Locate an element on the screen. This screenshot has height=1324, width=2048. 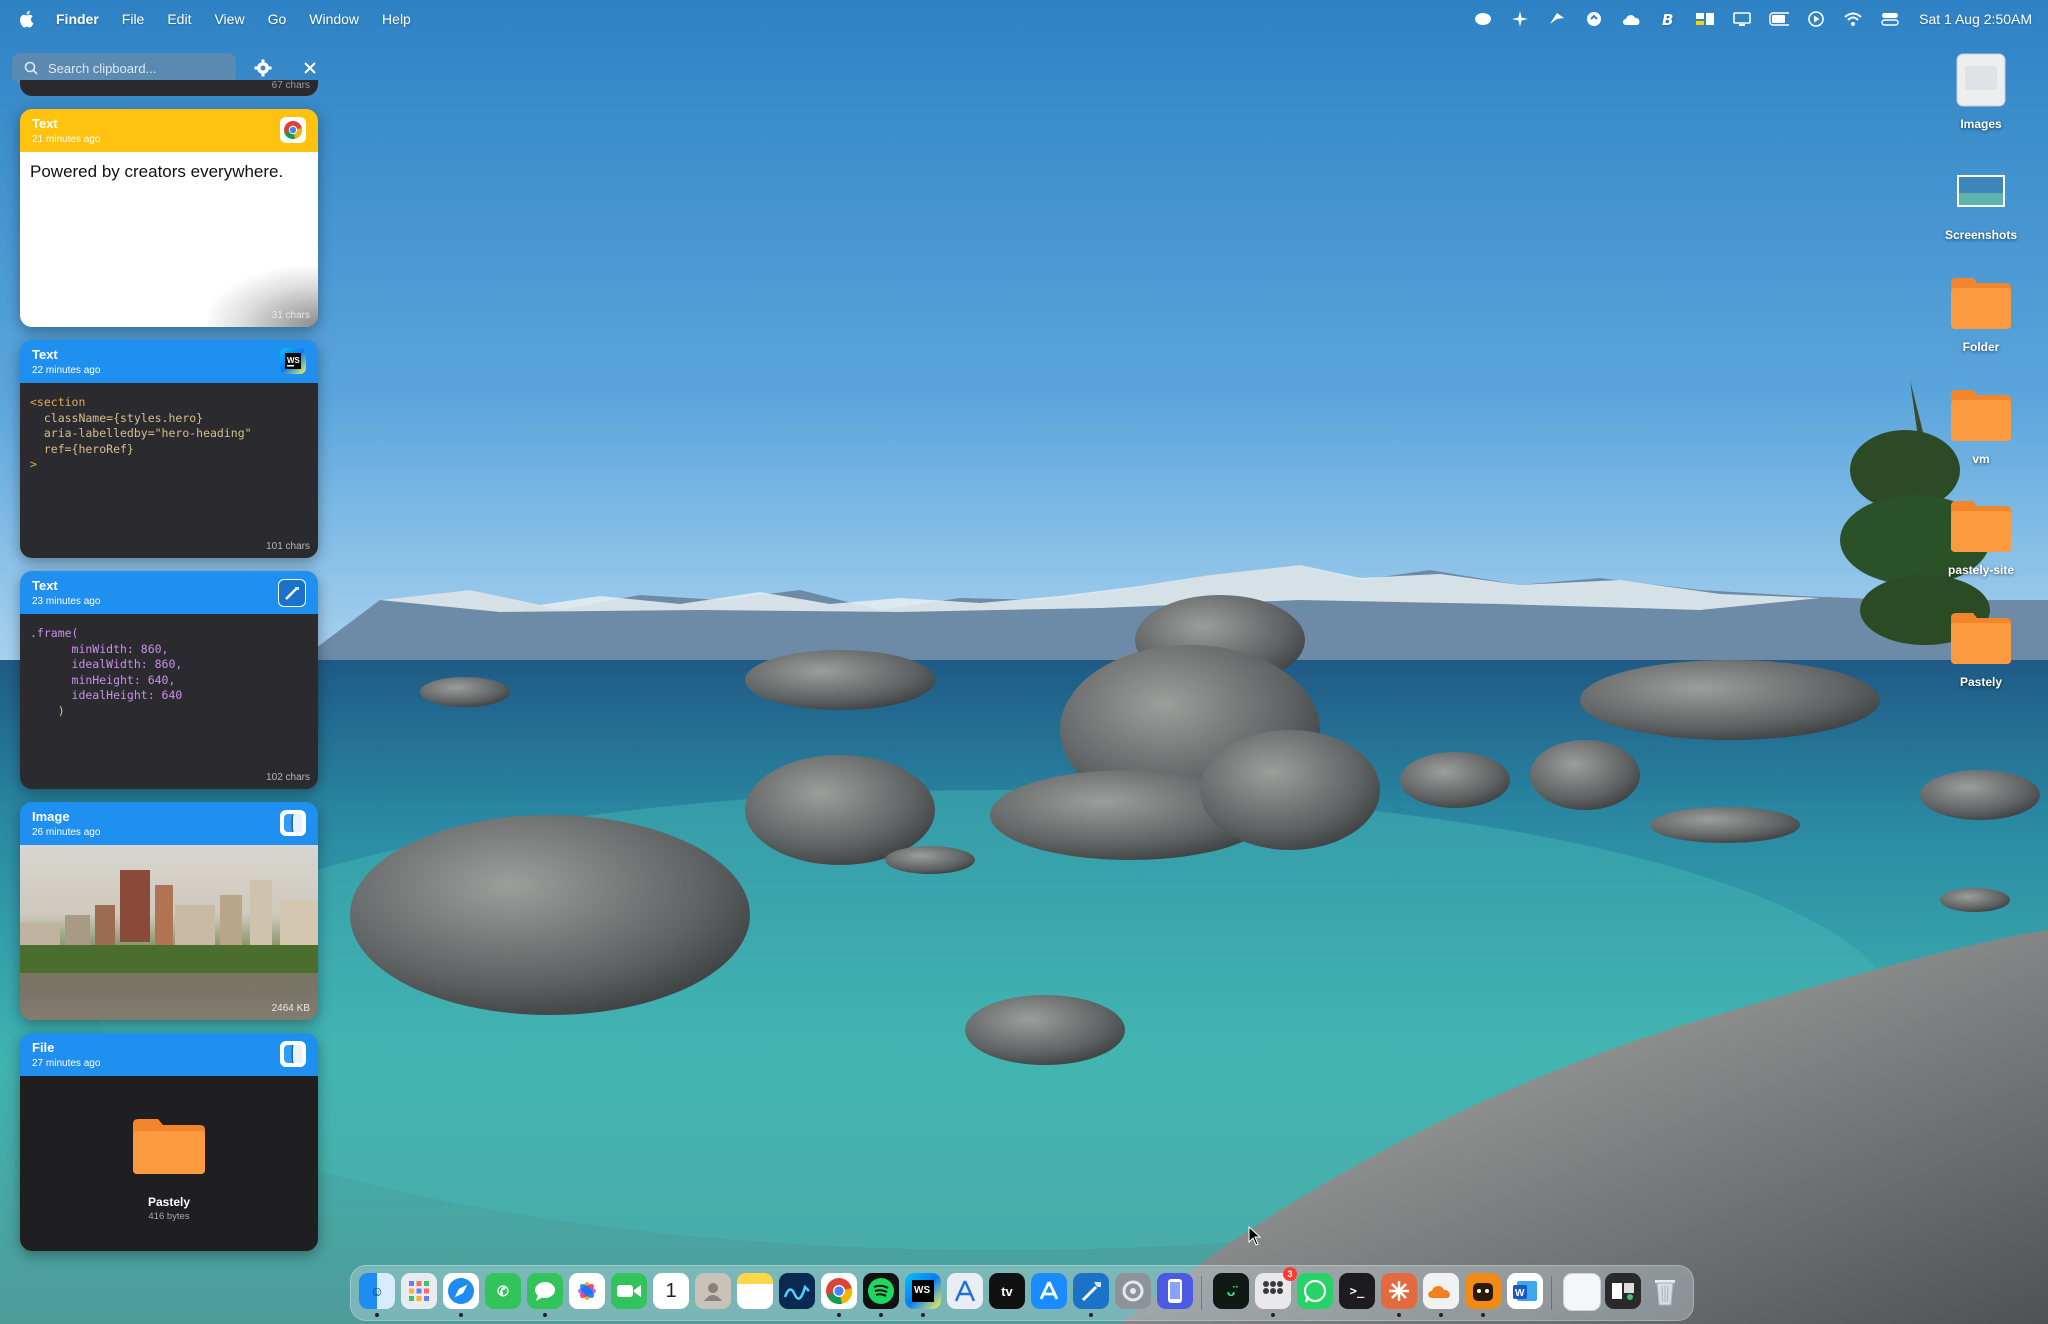
menu-view: View is located at coordinates (229, 19).